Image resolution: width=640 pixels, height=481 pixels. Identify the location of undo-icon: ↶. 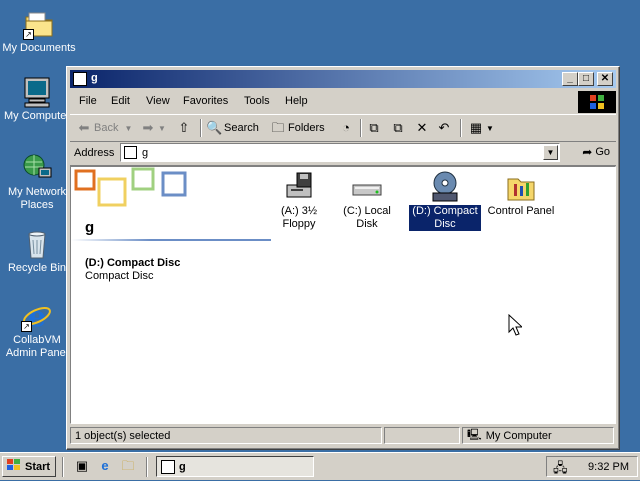
(444, 127).